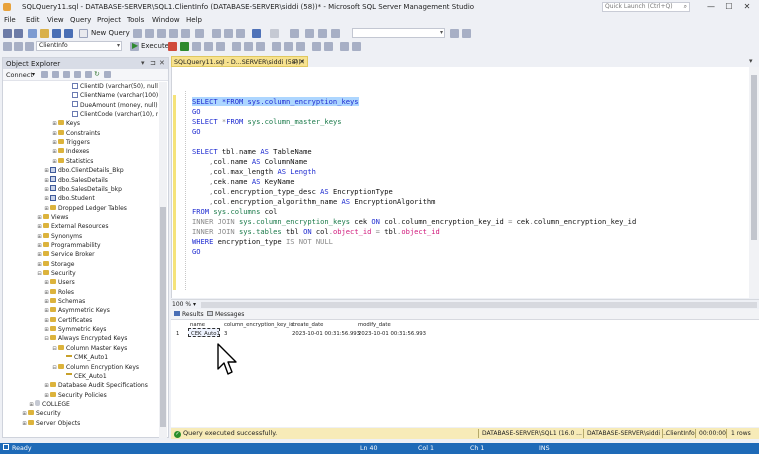 The image size is (759, 454). What do you see at coordinates (55, 264) in the screenshot?
I see `tree-node: ⊞ Storage` at bounding box center [55, 264].